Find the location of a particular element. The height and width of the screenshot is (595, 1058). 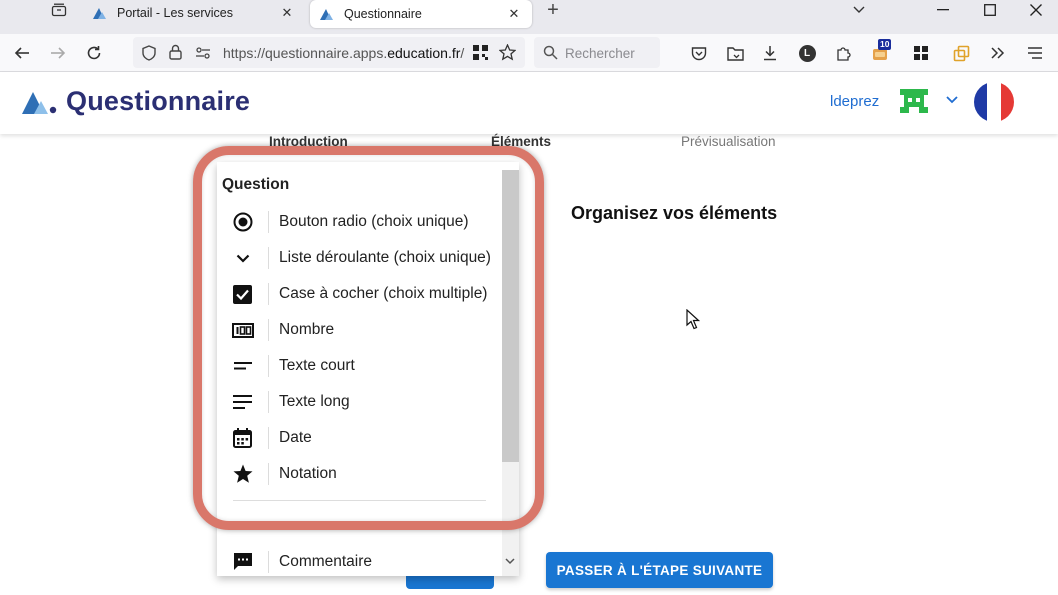

tab-list-button is located at coordinates (59, 10).